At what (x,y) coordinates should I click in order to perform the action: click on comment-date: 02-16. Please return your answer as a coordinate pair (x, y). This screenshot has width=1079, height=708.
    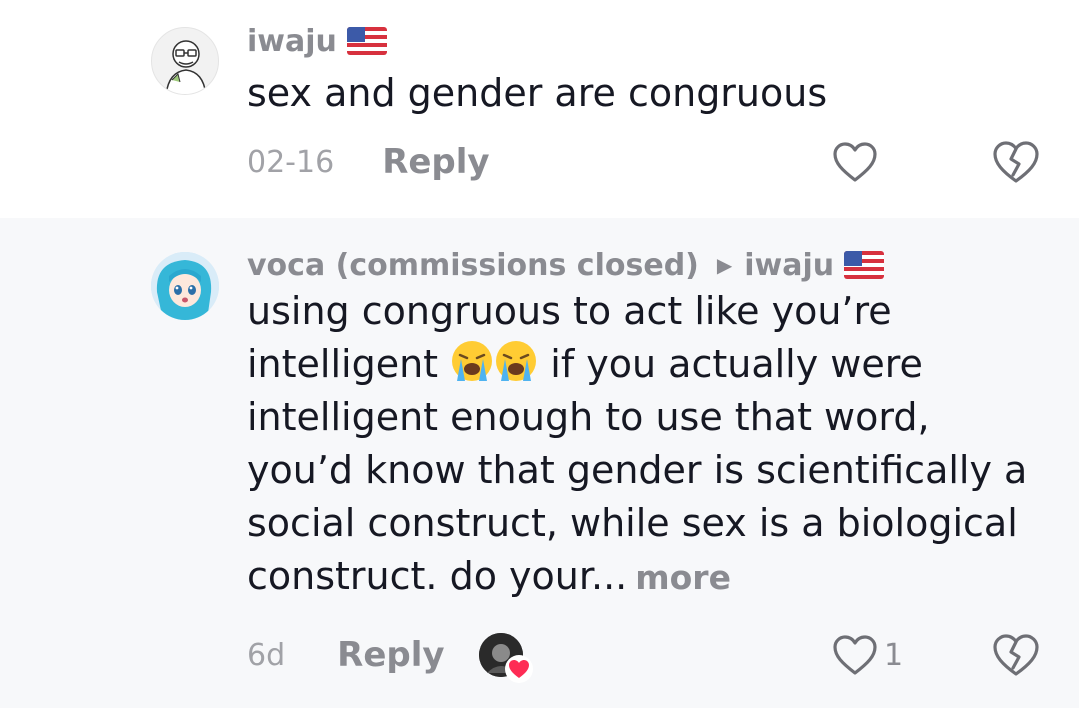
    Looking at the image, I should click on (291, 162).